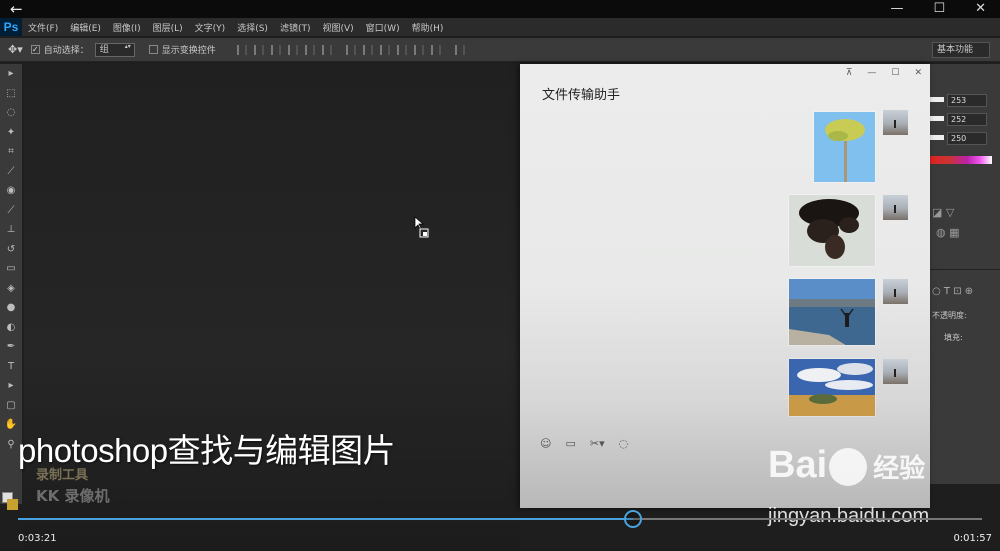  Describe the element at coordinates (581, 95) in the screenshot. I see `chat-title: 文件传输助手` at that location.